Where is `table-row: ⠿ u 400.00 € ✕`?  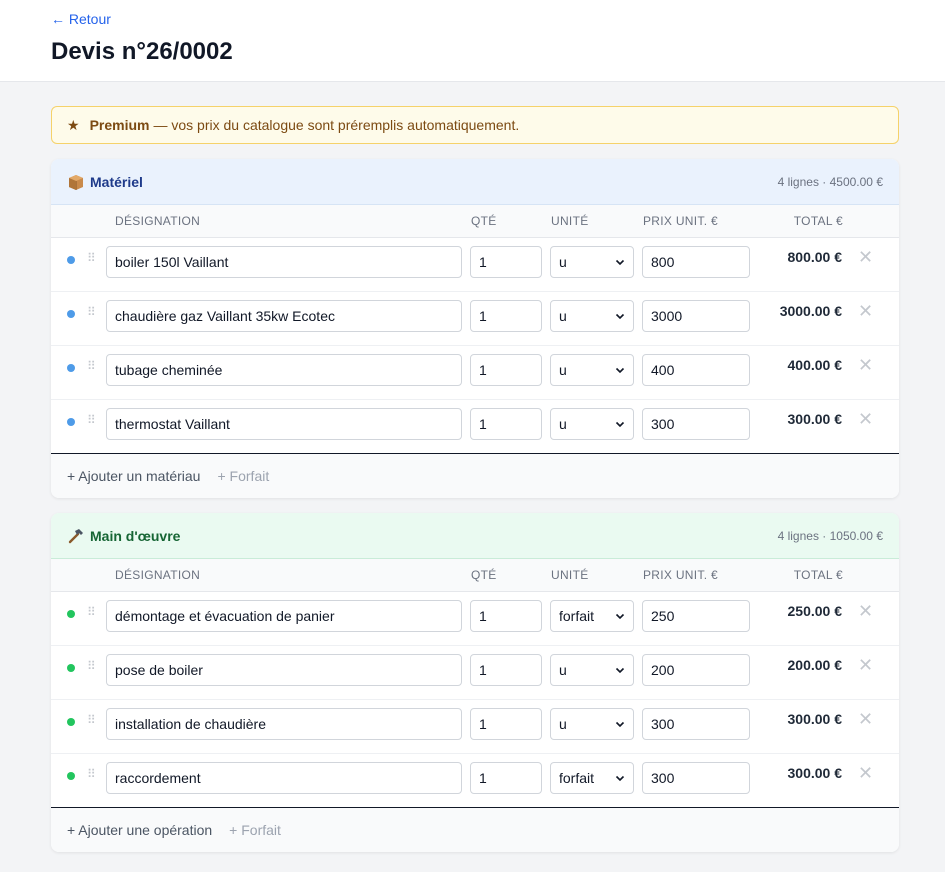
table-row: ⠿ u 400.00 € ✕ is located at coordinates (475, 373).